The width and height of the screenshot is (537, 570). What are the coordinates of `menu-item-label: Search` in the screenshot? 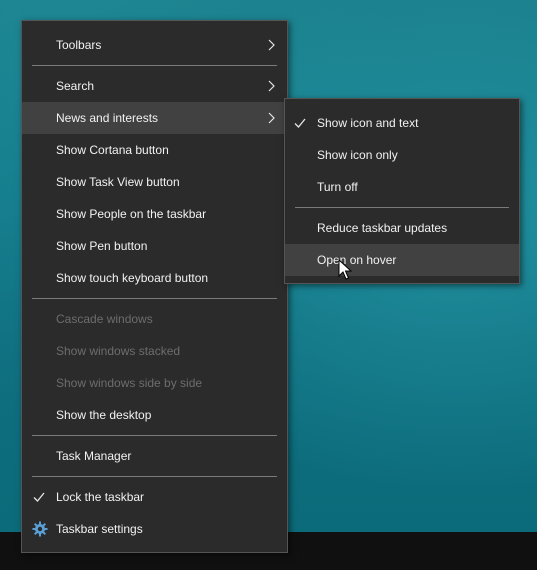 It's located at (75, 86).